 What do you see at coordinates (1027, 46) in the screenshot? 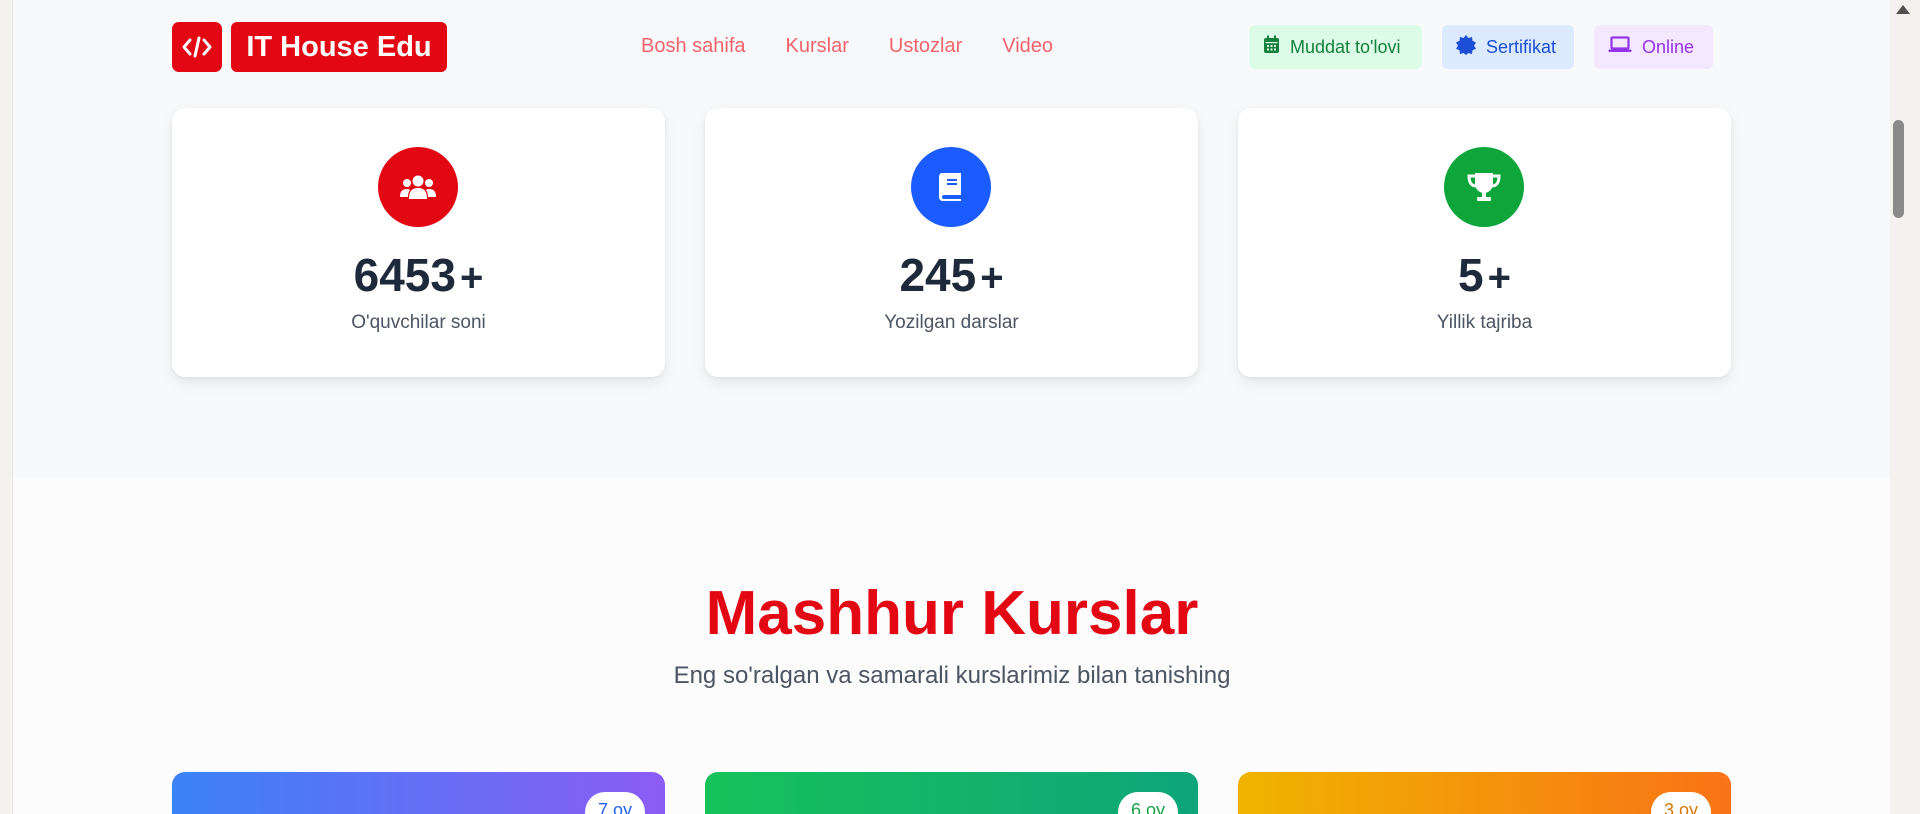
I see `nav-link-video: Video` at bounding box center [1027, 46].